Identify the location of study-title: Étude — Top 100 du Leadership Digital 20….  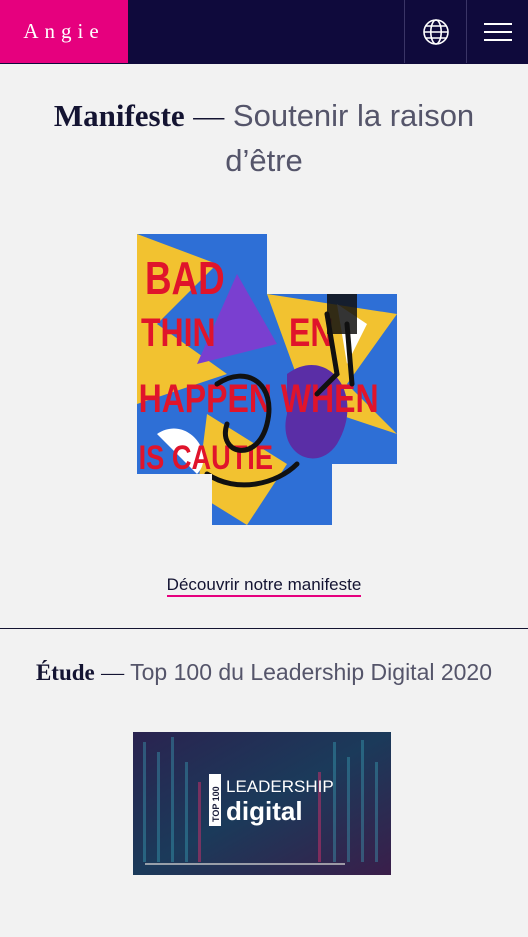
(264, 672).